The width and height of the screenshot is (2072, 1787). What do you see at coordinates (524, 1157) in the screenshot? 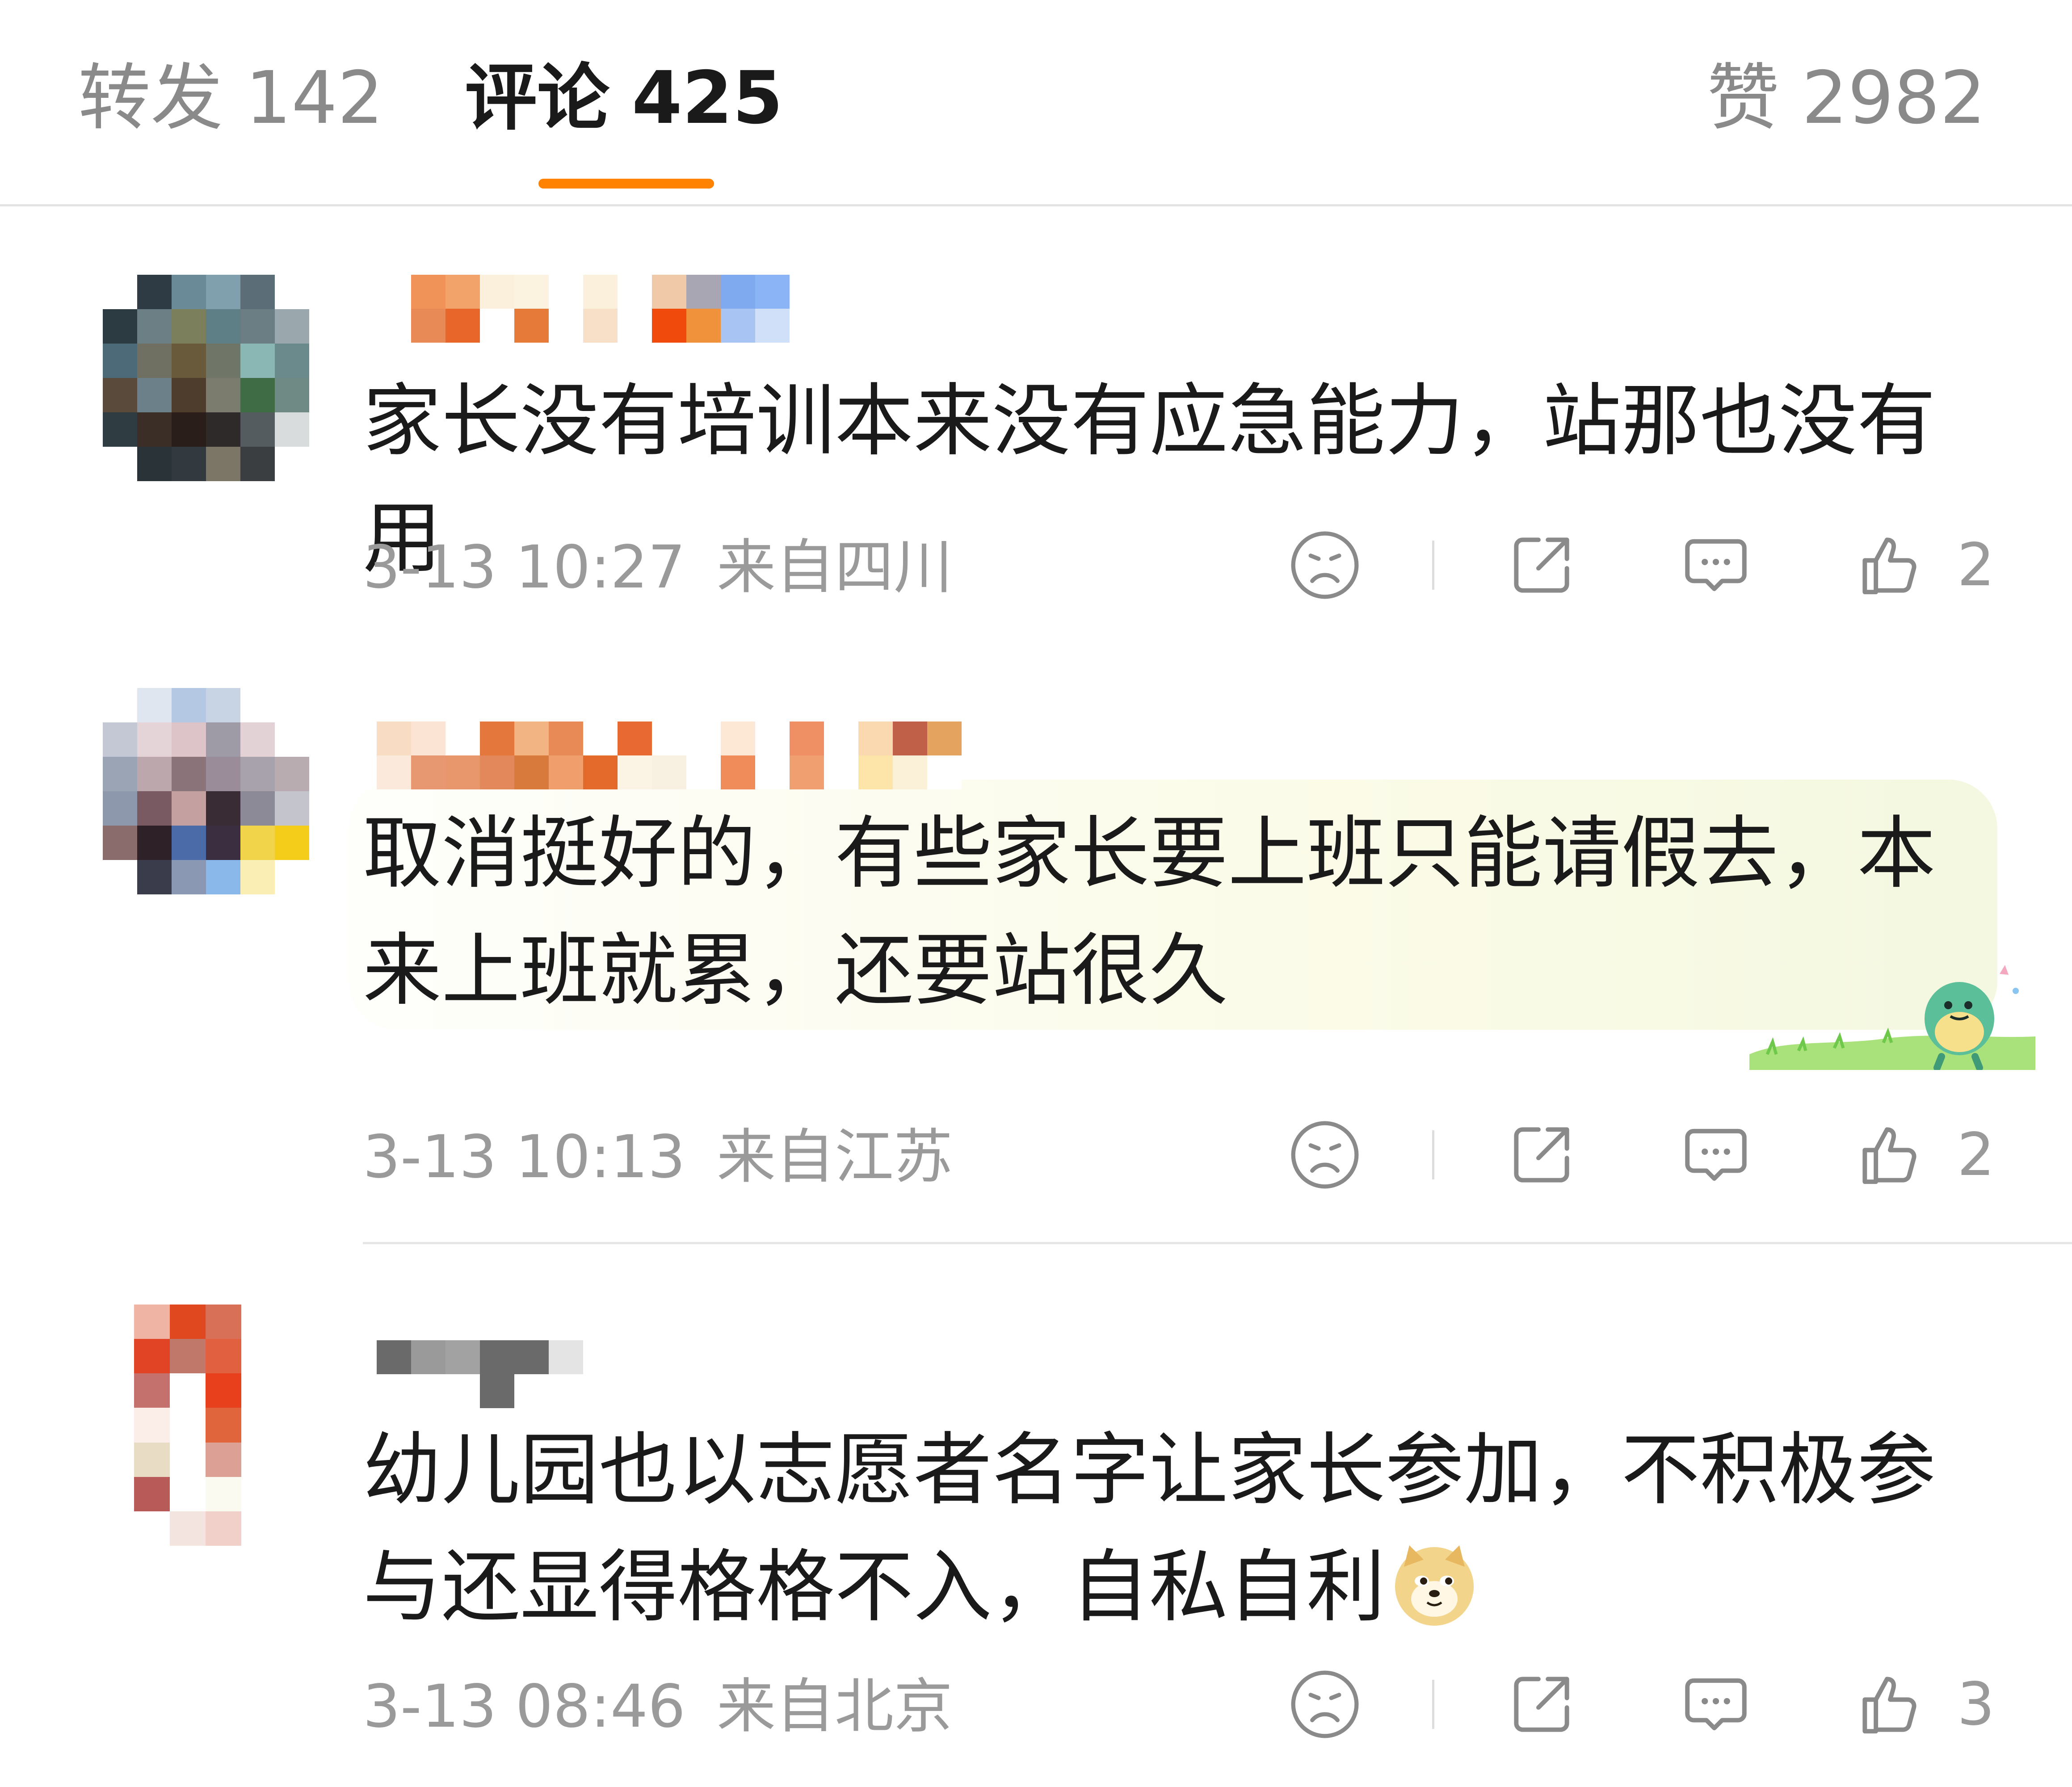
I see `comment-time: 3-13 10:13` at bounding box center [524, 1157].